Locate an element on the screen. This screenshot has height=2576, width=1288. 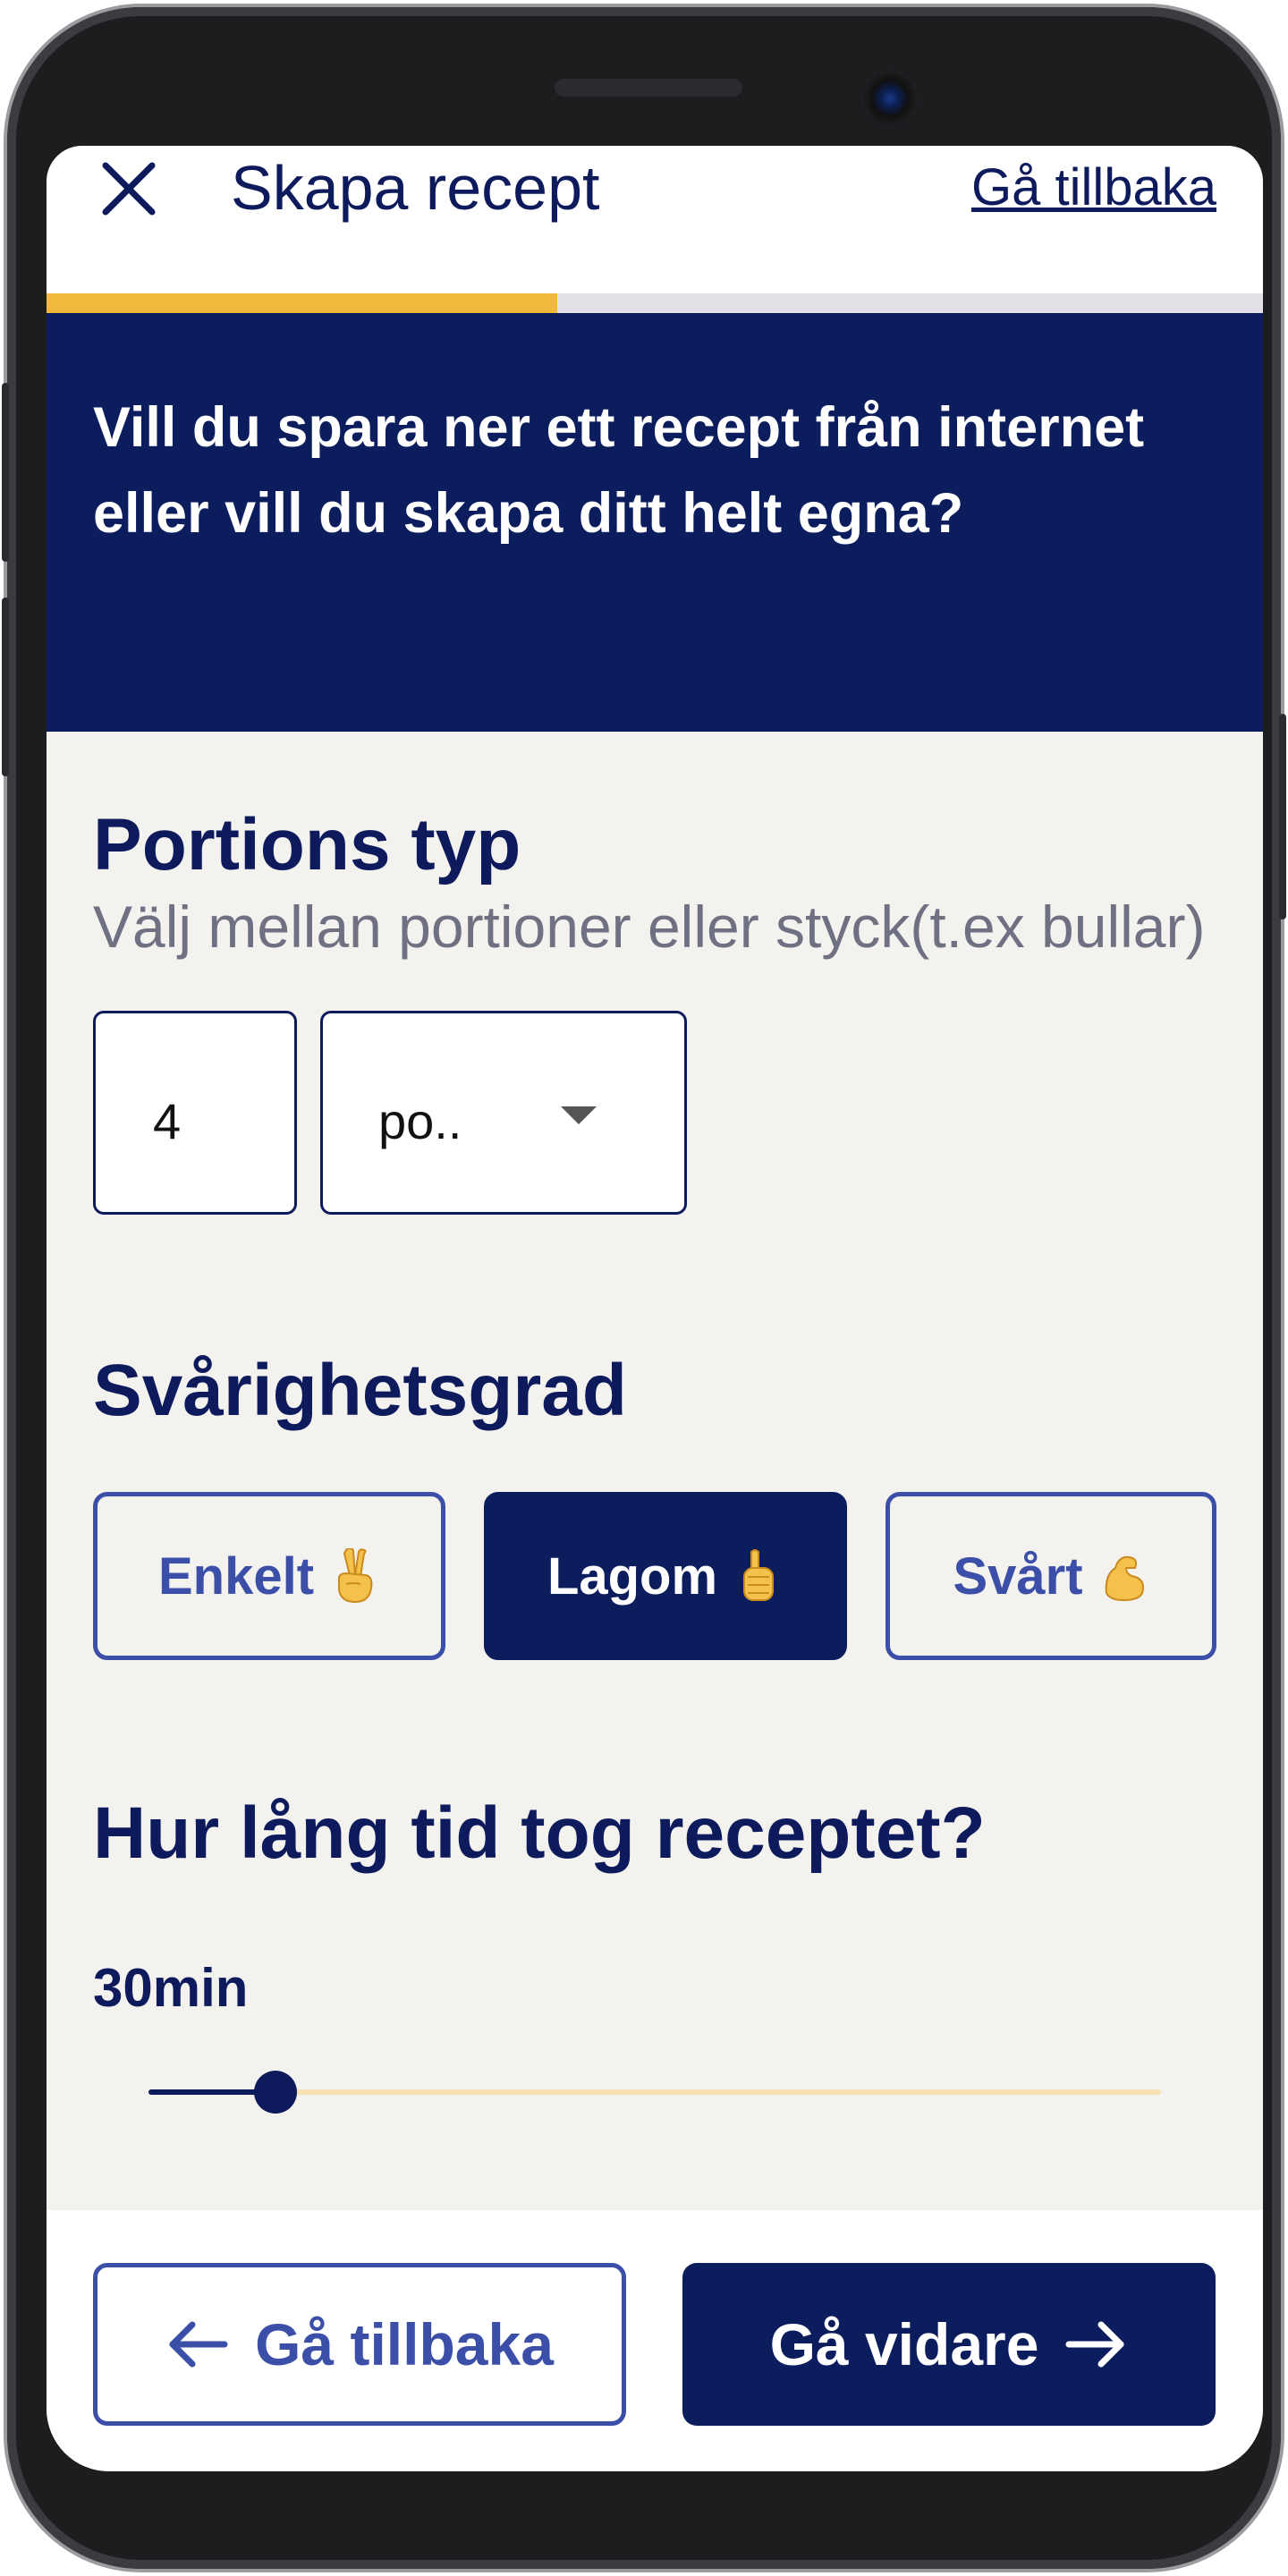
page-title: Skapa recept is located at coordinates (415, 188).